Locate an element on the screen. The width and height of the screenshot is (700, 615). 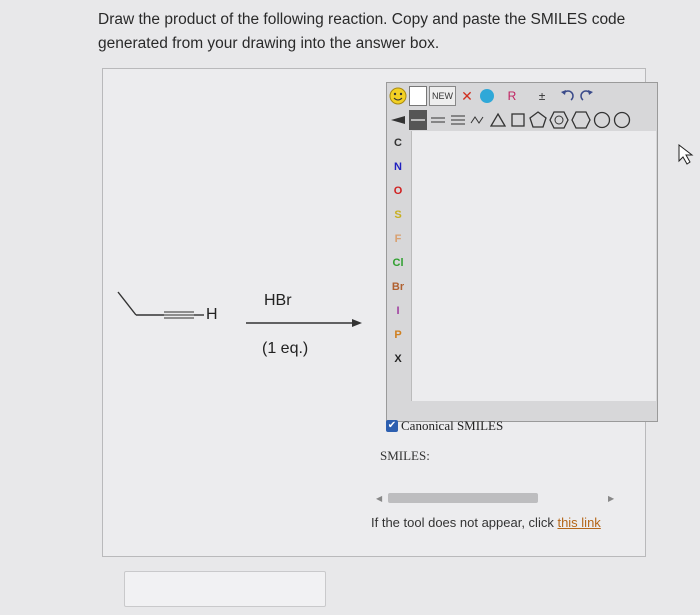
atom-palette: C N O S F Cl Br I P X is located at coordinates (398, 276).